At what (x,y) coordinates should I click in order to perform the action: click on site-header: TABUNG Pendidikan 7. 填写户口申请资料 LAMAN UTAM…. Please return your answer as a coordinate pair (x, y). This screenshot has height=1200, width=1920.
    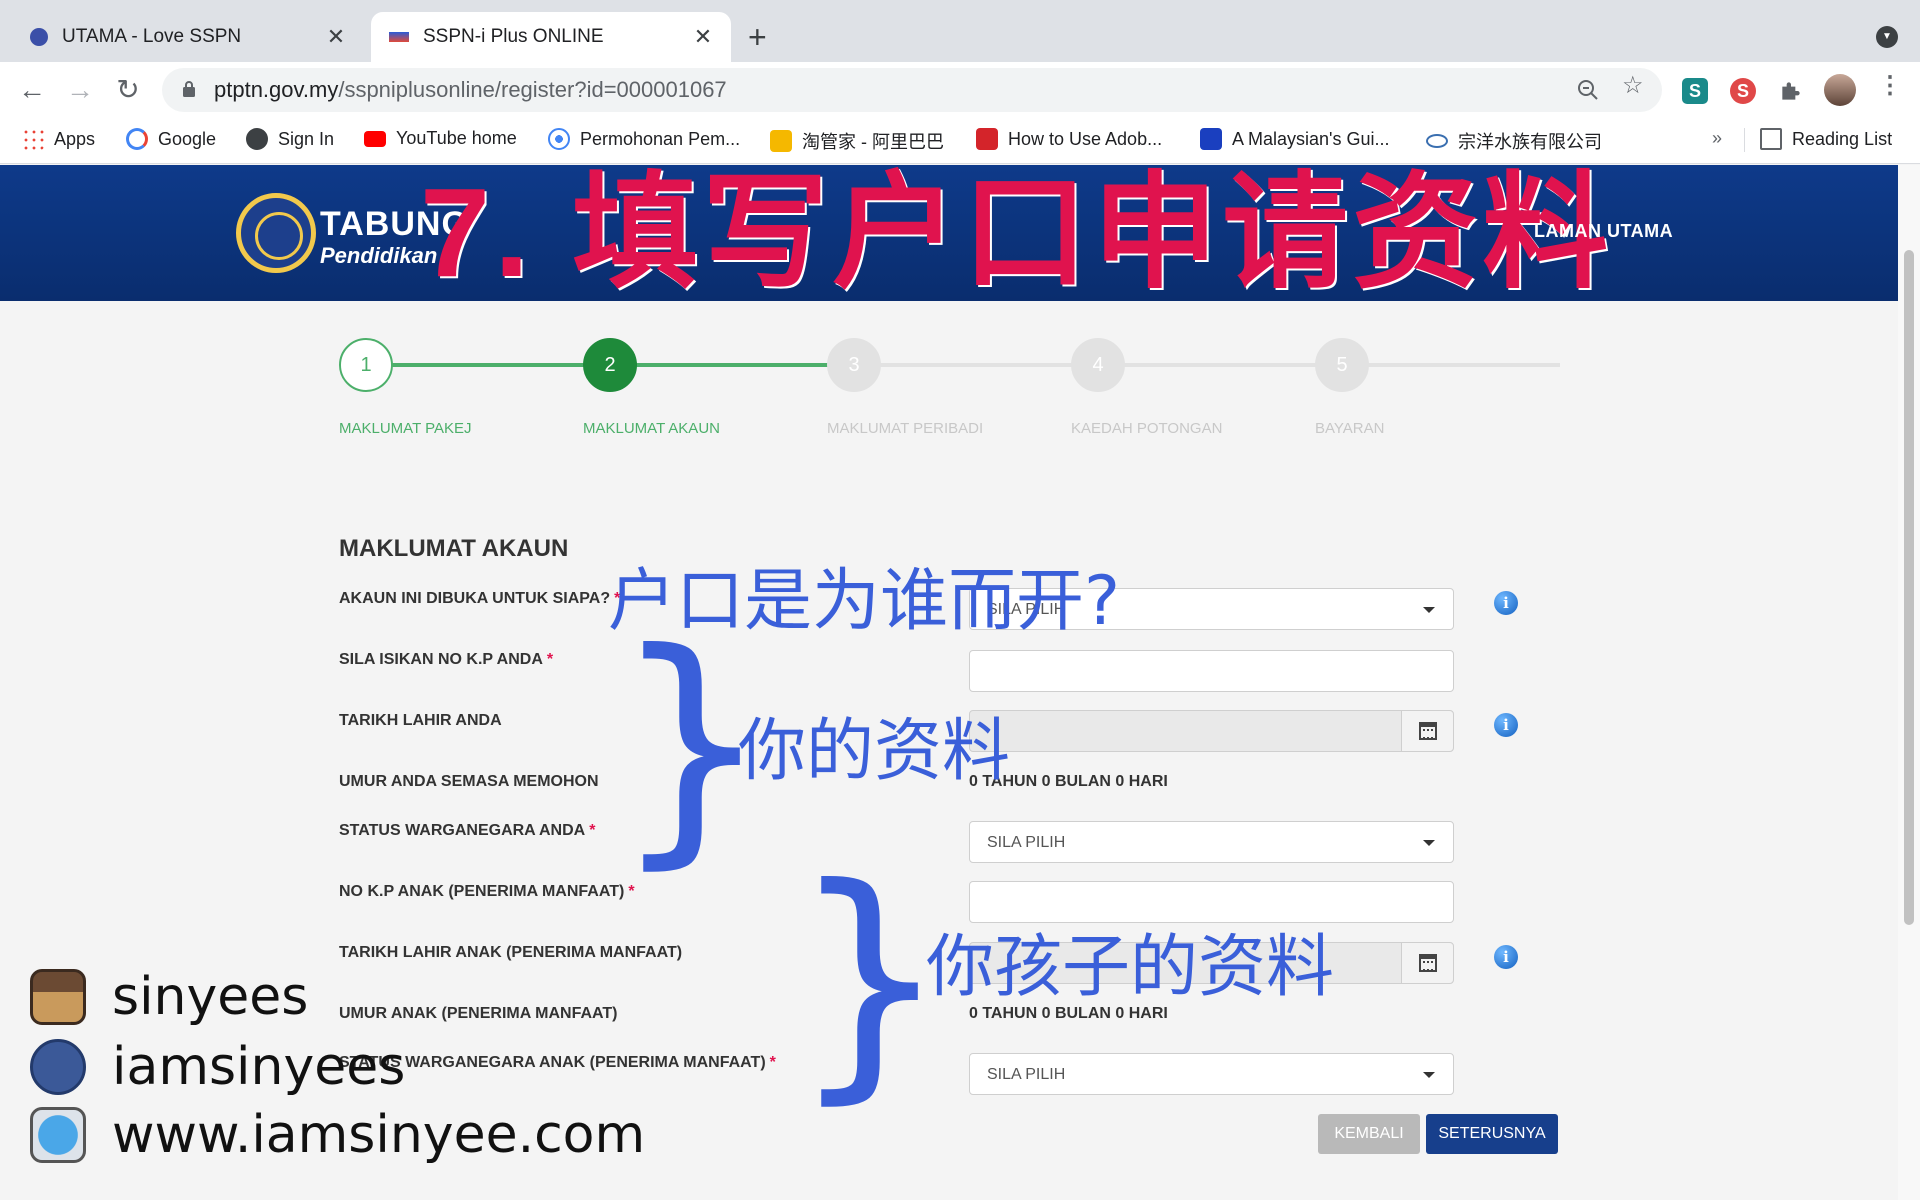
    Looking at the image, I should click on (949, 233).